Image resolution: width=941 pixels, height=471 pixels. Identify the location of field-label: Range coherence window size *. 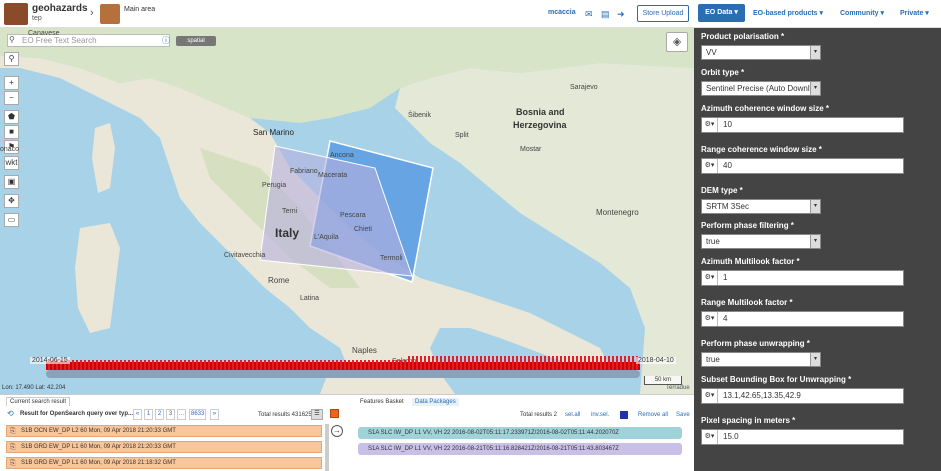
(761, 149).